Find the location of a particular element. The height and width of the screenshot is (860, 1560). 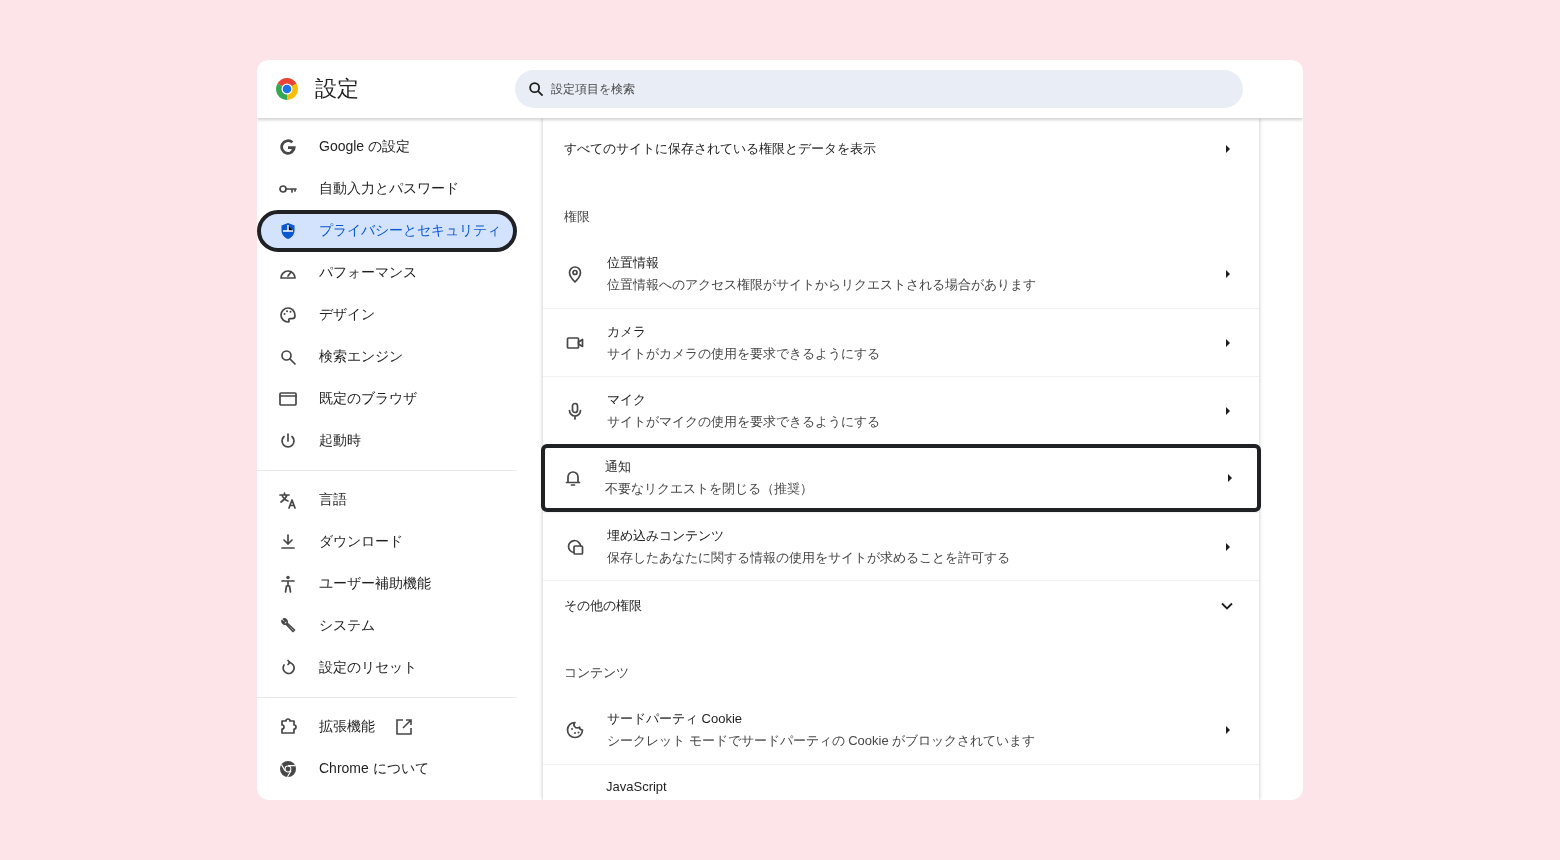

sidebar-item: Google の設定 is located at coordinates (387, 147).